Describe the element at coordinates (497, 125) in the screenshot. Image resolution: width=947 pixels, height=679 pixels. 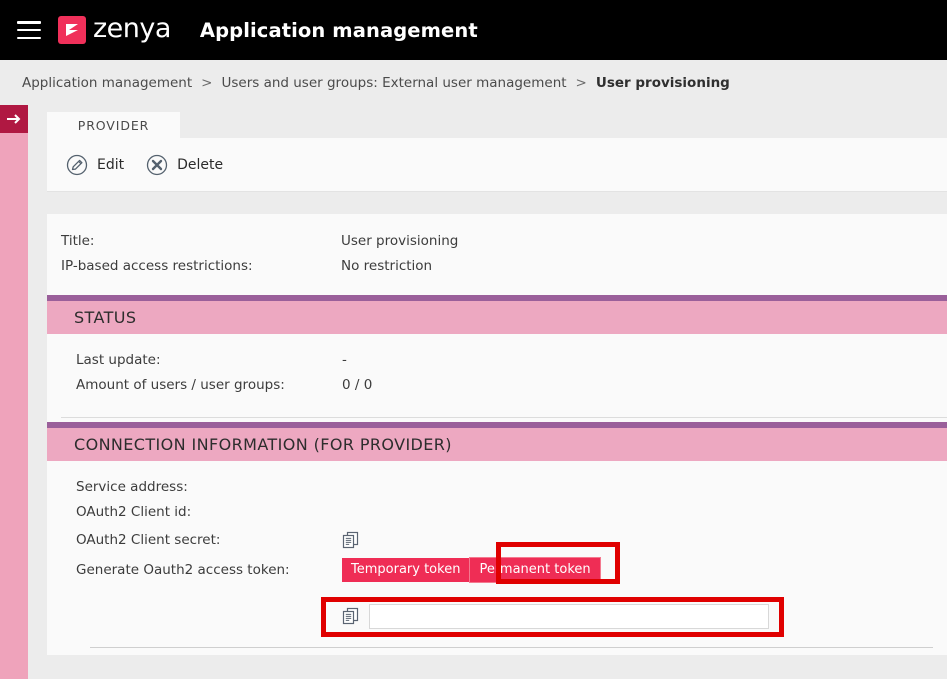
I see `tab-strip: PROVIDER` at that location.